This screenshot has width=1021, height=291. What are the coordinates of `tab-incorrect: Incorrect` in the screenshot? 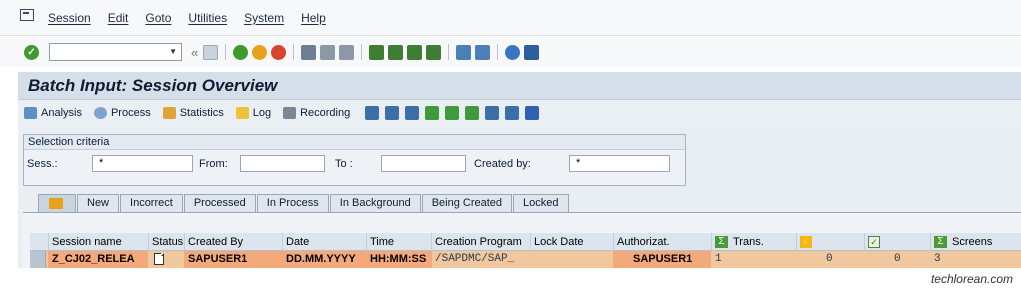 It's located at (151, 203).